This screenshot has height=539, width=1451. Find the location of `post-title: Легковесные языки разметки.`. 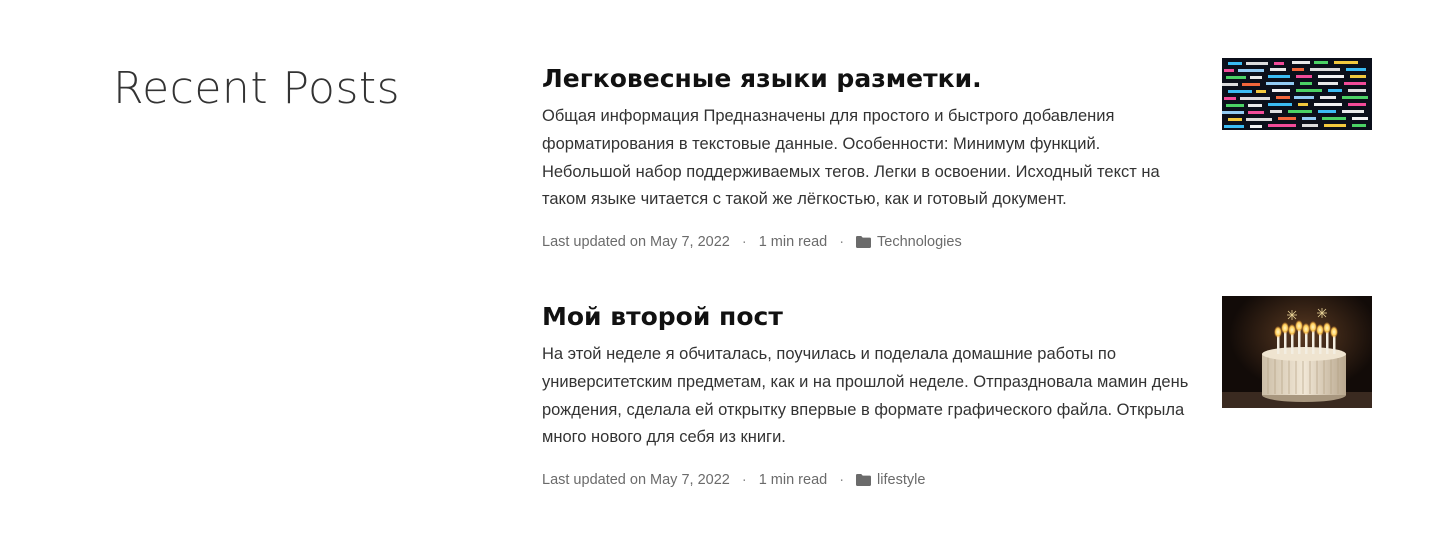

post-title: Легковесные языки разметки. is located at coordinates (867, 79).